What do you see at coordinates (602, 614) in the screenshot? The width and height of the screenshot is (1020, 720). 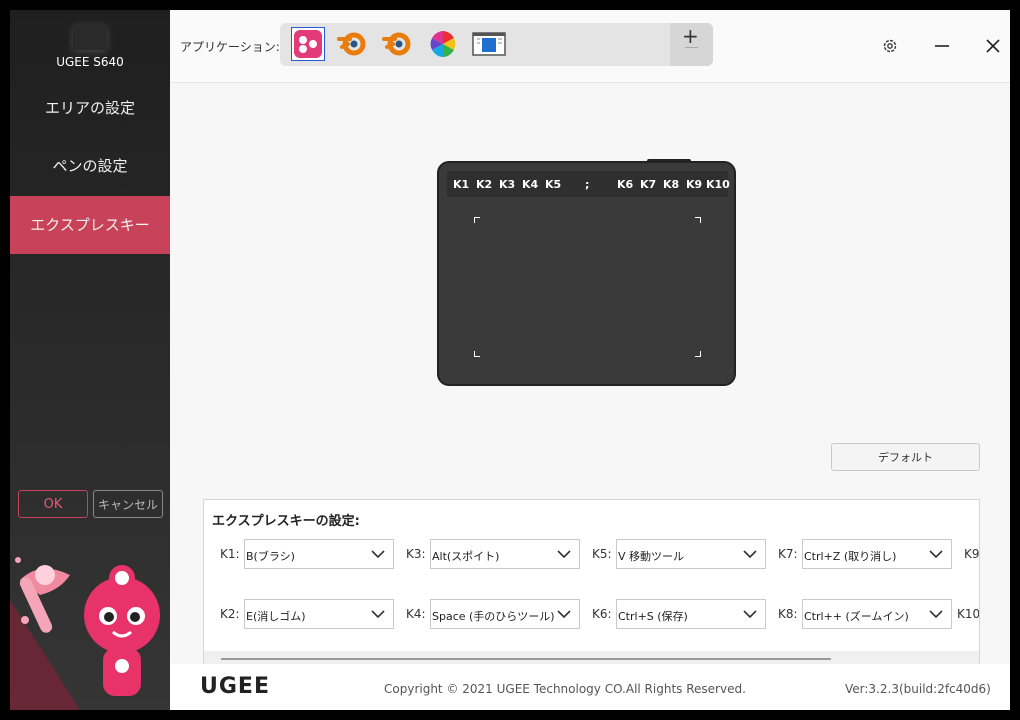 I see `k6-label: K6:` at bounding box center [602, 614].